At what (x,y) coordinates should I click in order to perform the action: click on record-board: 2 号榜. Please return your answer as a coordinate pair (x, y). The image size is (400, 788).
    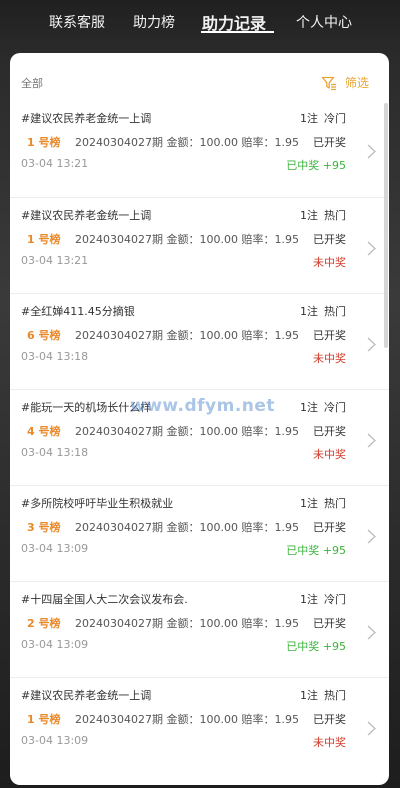
    Looking at the image, I should click on (44, 623).